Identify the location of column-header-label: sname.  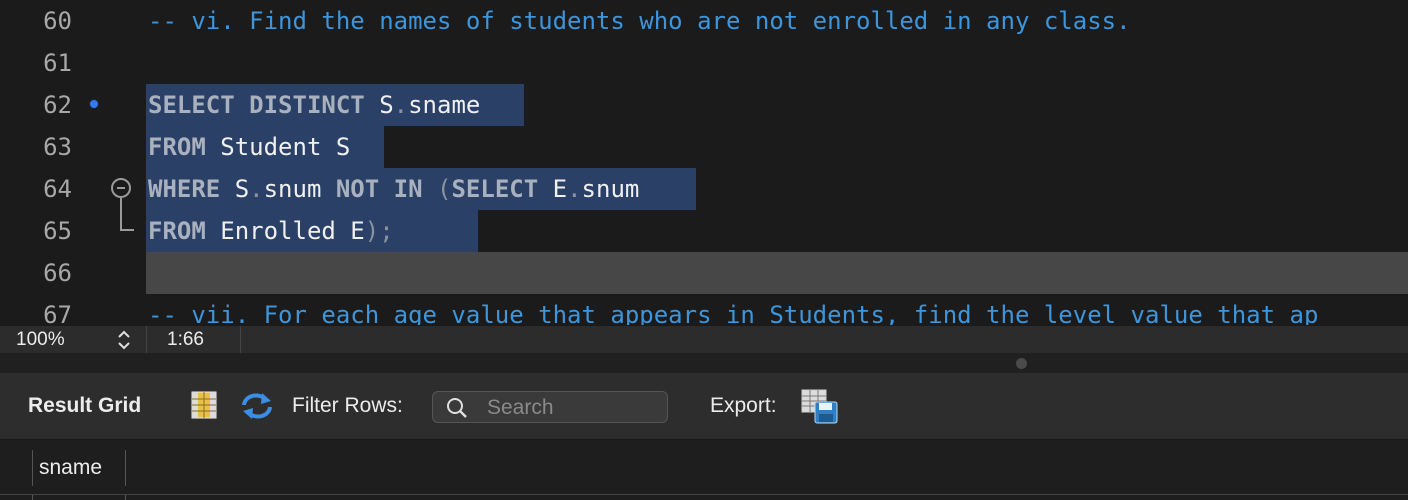
(71, 467).